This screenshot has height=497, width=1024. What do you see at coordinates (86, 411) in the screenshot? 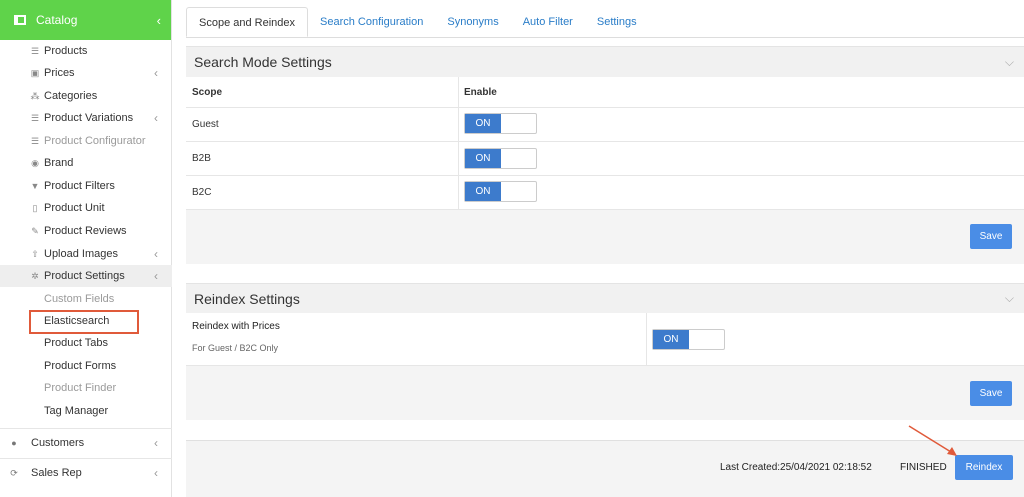
I see `sidebar-subitem-tag-manager: Tag Manager` at bounding box center [86, 411].